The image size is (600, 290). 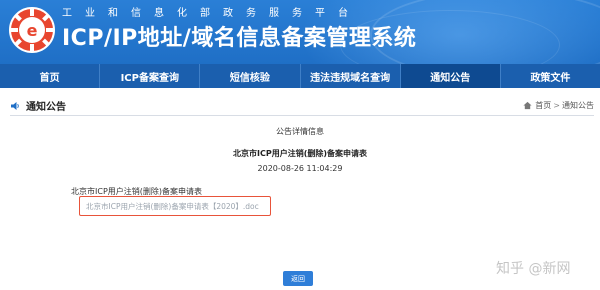 What do you see at coordinates (172, 206) in the screenshot?
I see `attachment-link: 北京市ICP用户注销(删除)备案申请表【2020】.doc` at bounding box center [172, 206].